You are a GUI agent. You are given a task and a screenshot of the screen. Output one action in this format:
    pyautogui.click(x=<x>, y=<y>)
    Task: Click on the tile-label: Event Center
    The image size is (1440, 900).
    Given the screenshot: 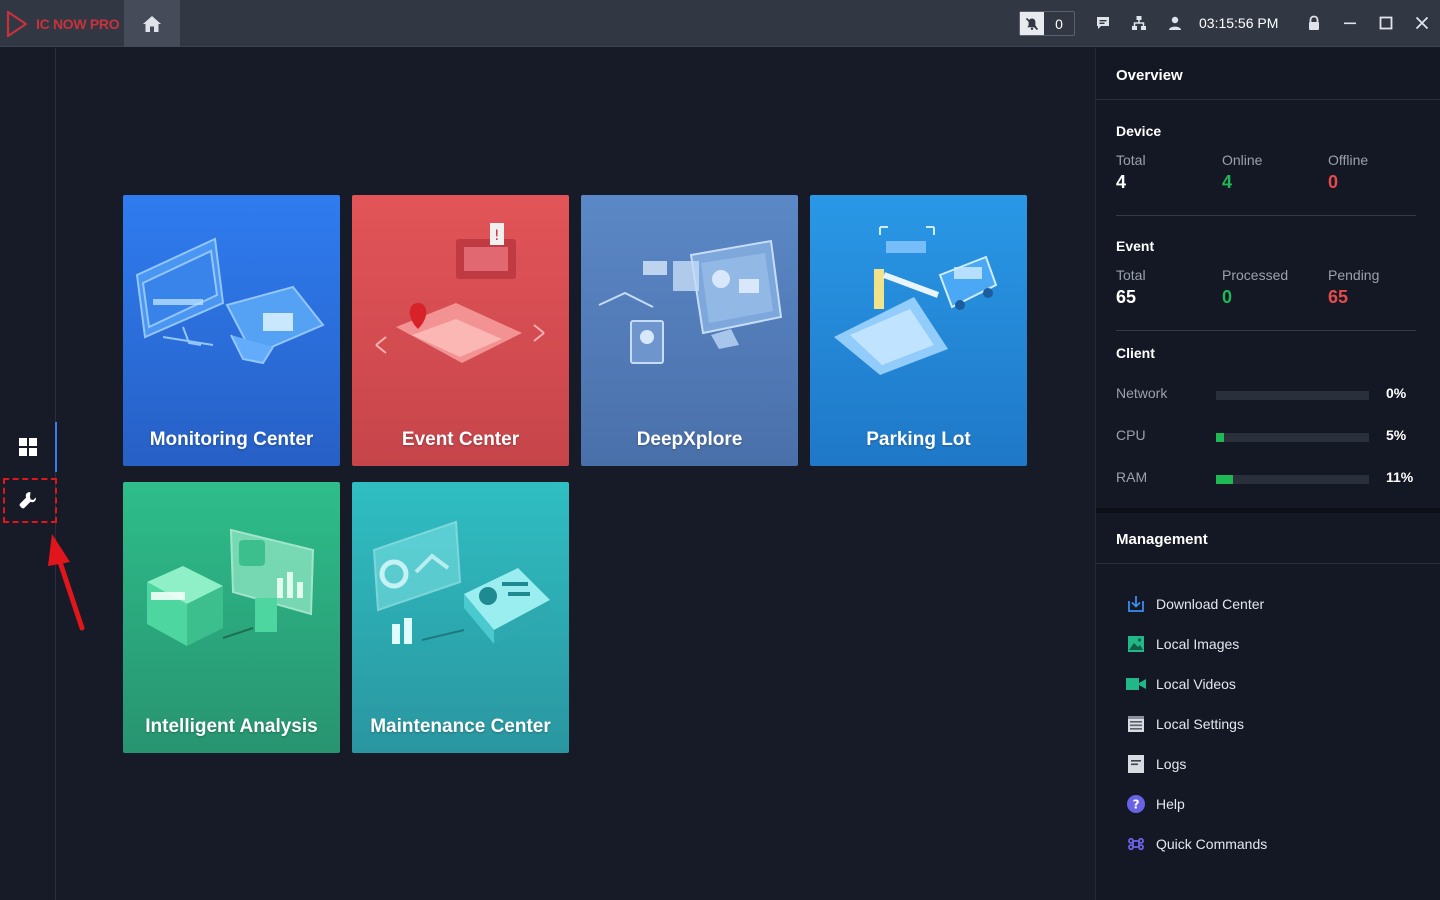 What is the action you would take?
    pyautogui.click(x=460, y=439)
    